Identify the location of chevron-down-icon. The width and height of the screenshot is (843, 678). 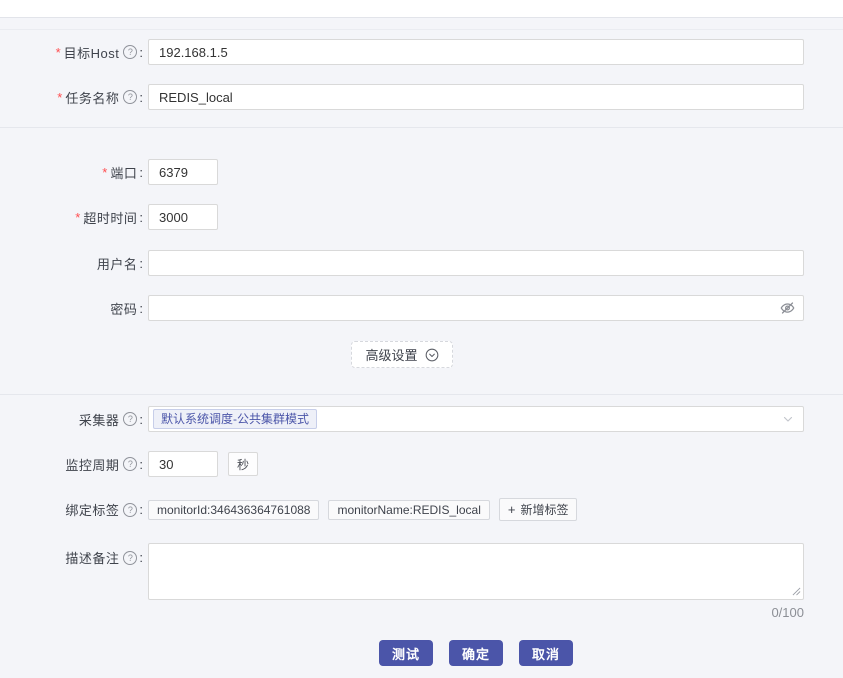
(788, 419).